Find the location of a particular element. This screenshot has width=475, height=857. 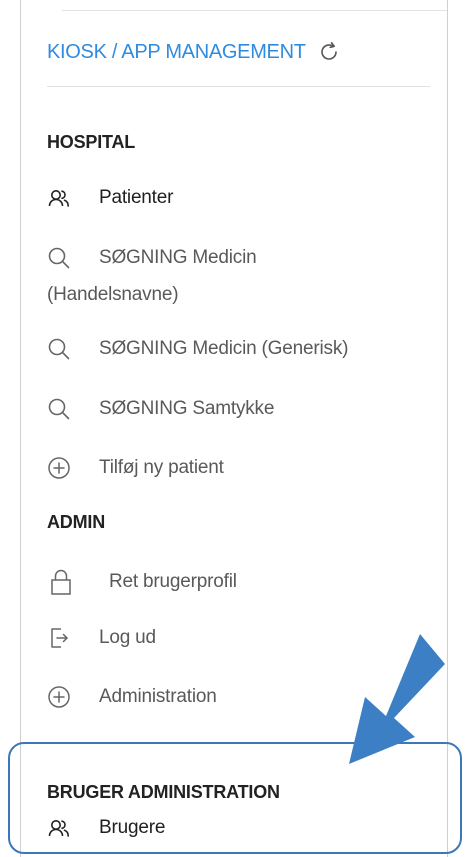

logout-icon is located at coordinates (59, 638).